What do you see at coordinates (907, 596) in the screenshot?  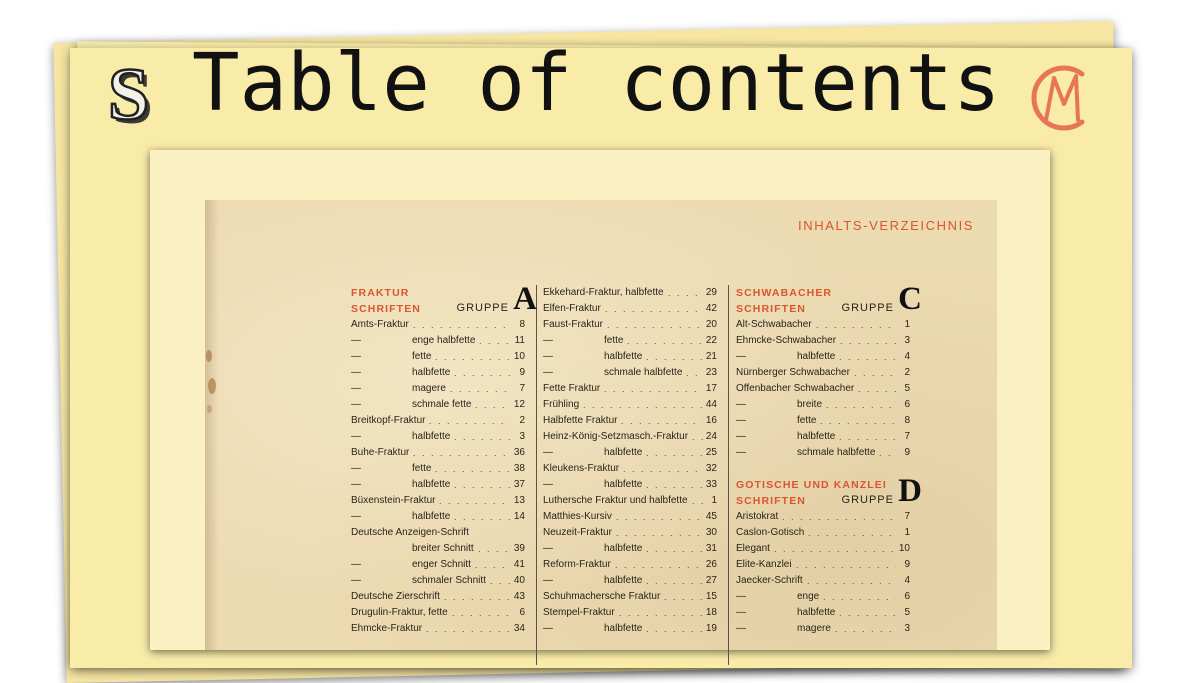 I see `page-number: 6` at bounding box center [907, 596].